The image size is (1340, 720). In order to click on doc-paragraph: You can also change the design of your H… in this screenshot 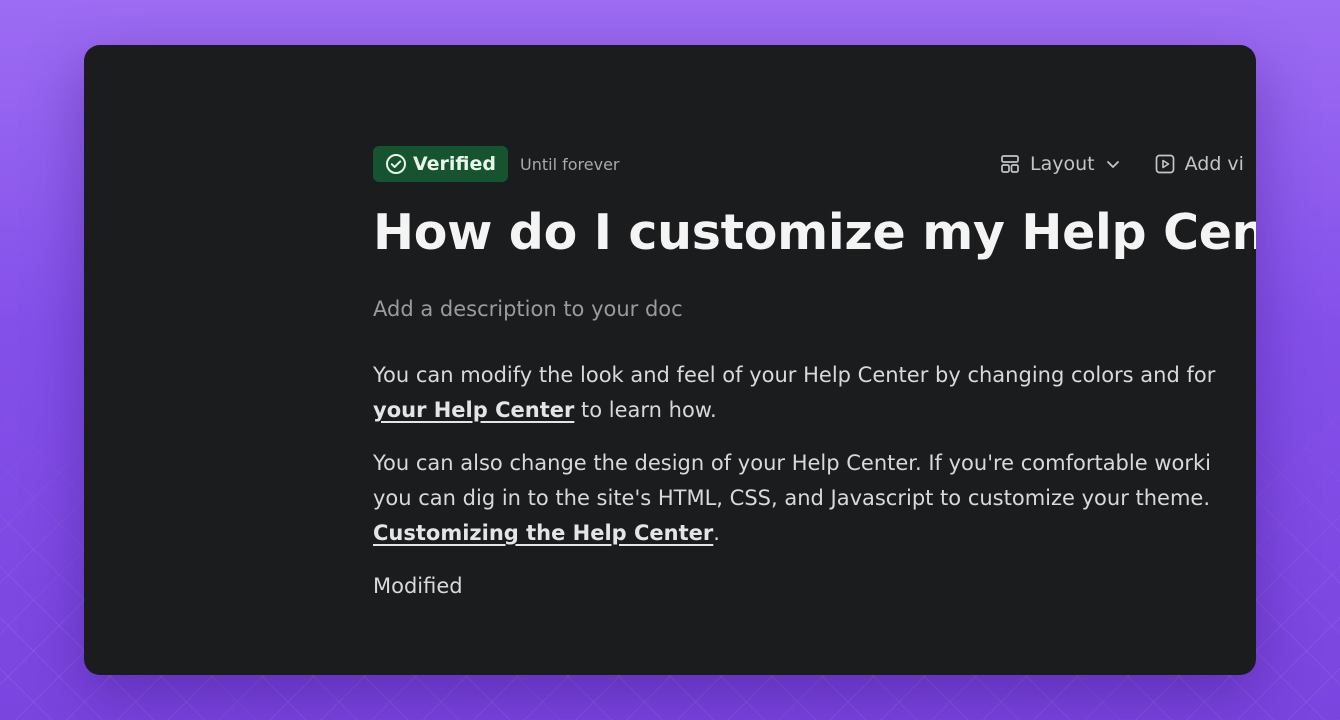, I will do `click(814, 498)`.